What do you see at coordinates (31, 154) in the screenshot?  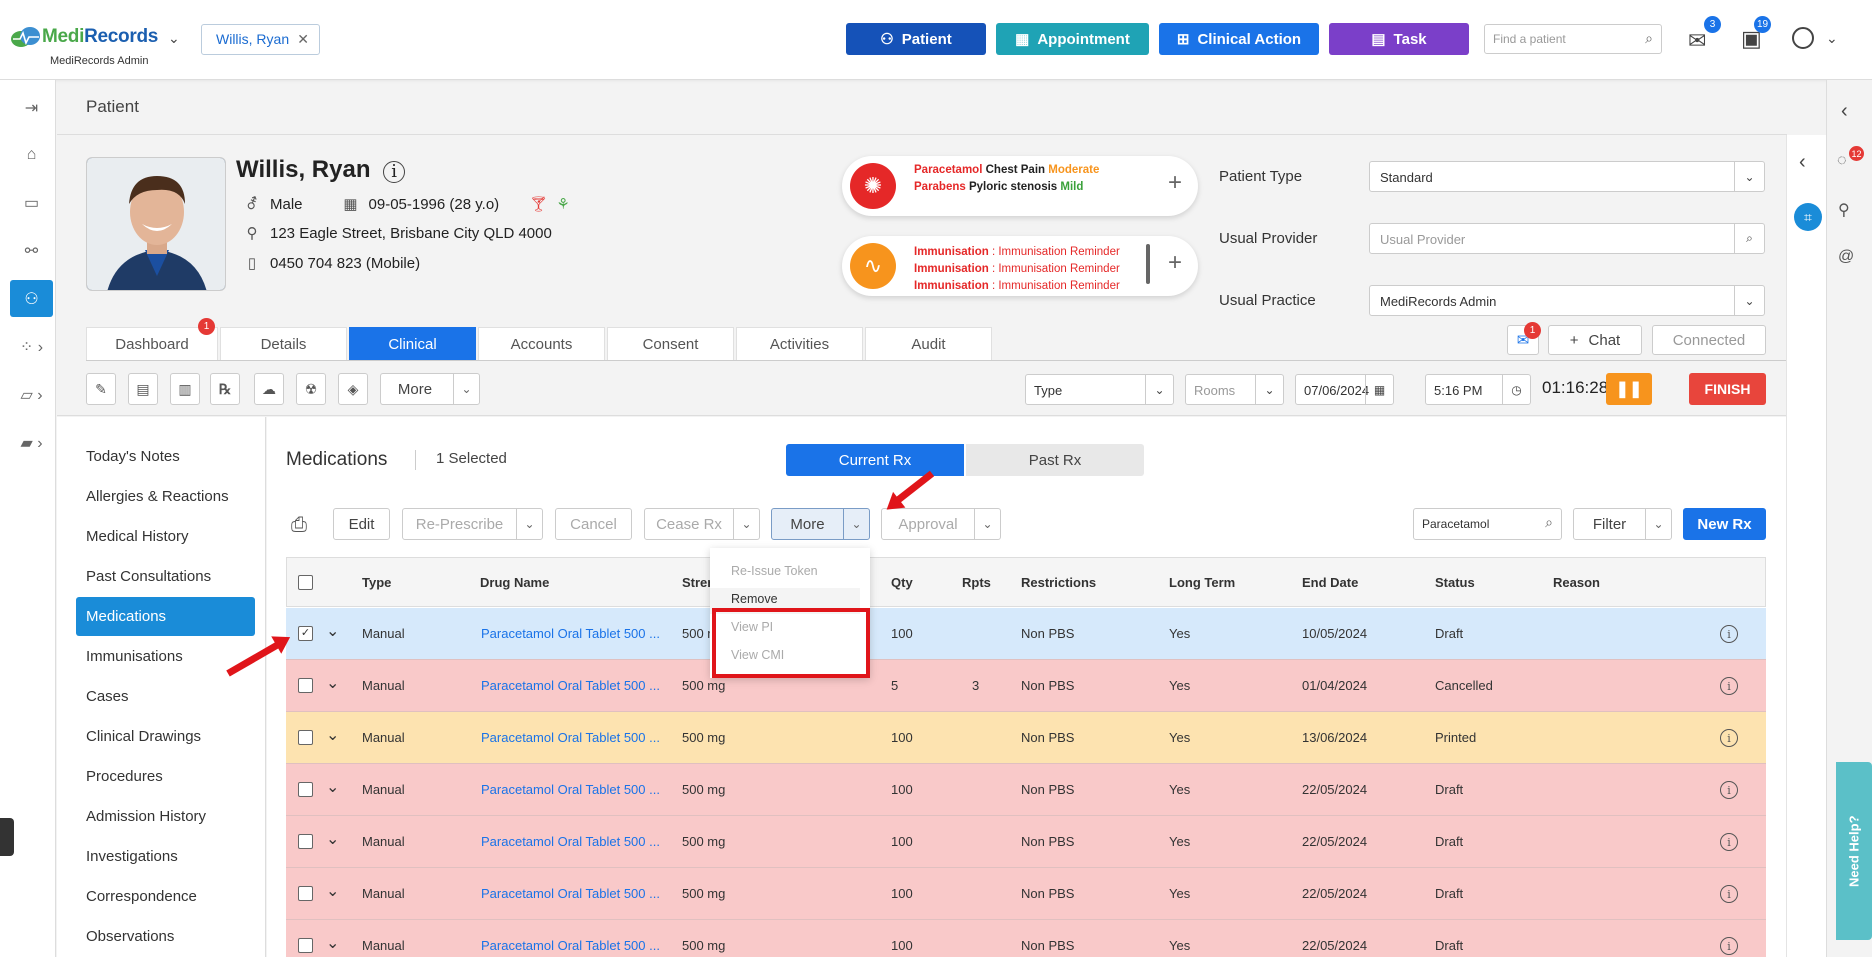 I see `home-icon: ⌂` at bounding box center [31, 154].